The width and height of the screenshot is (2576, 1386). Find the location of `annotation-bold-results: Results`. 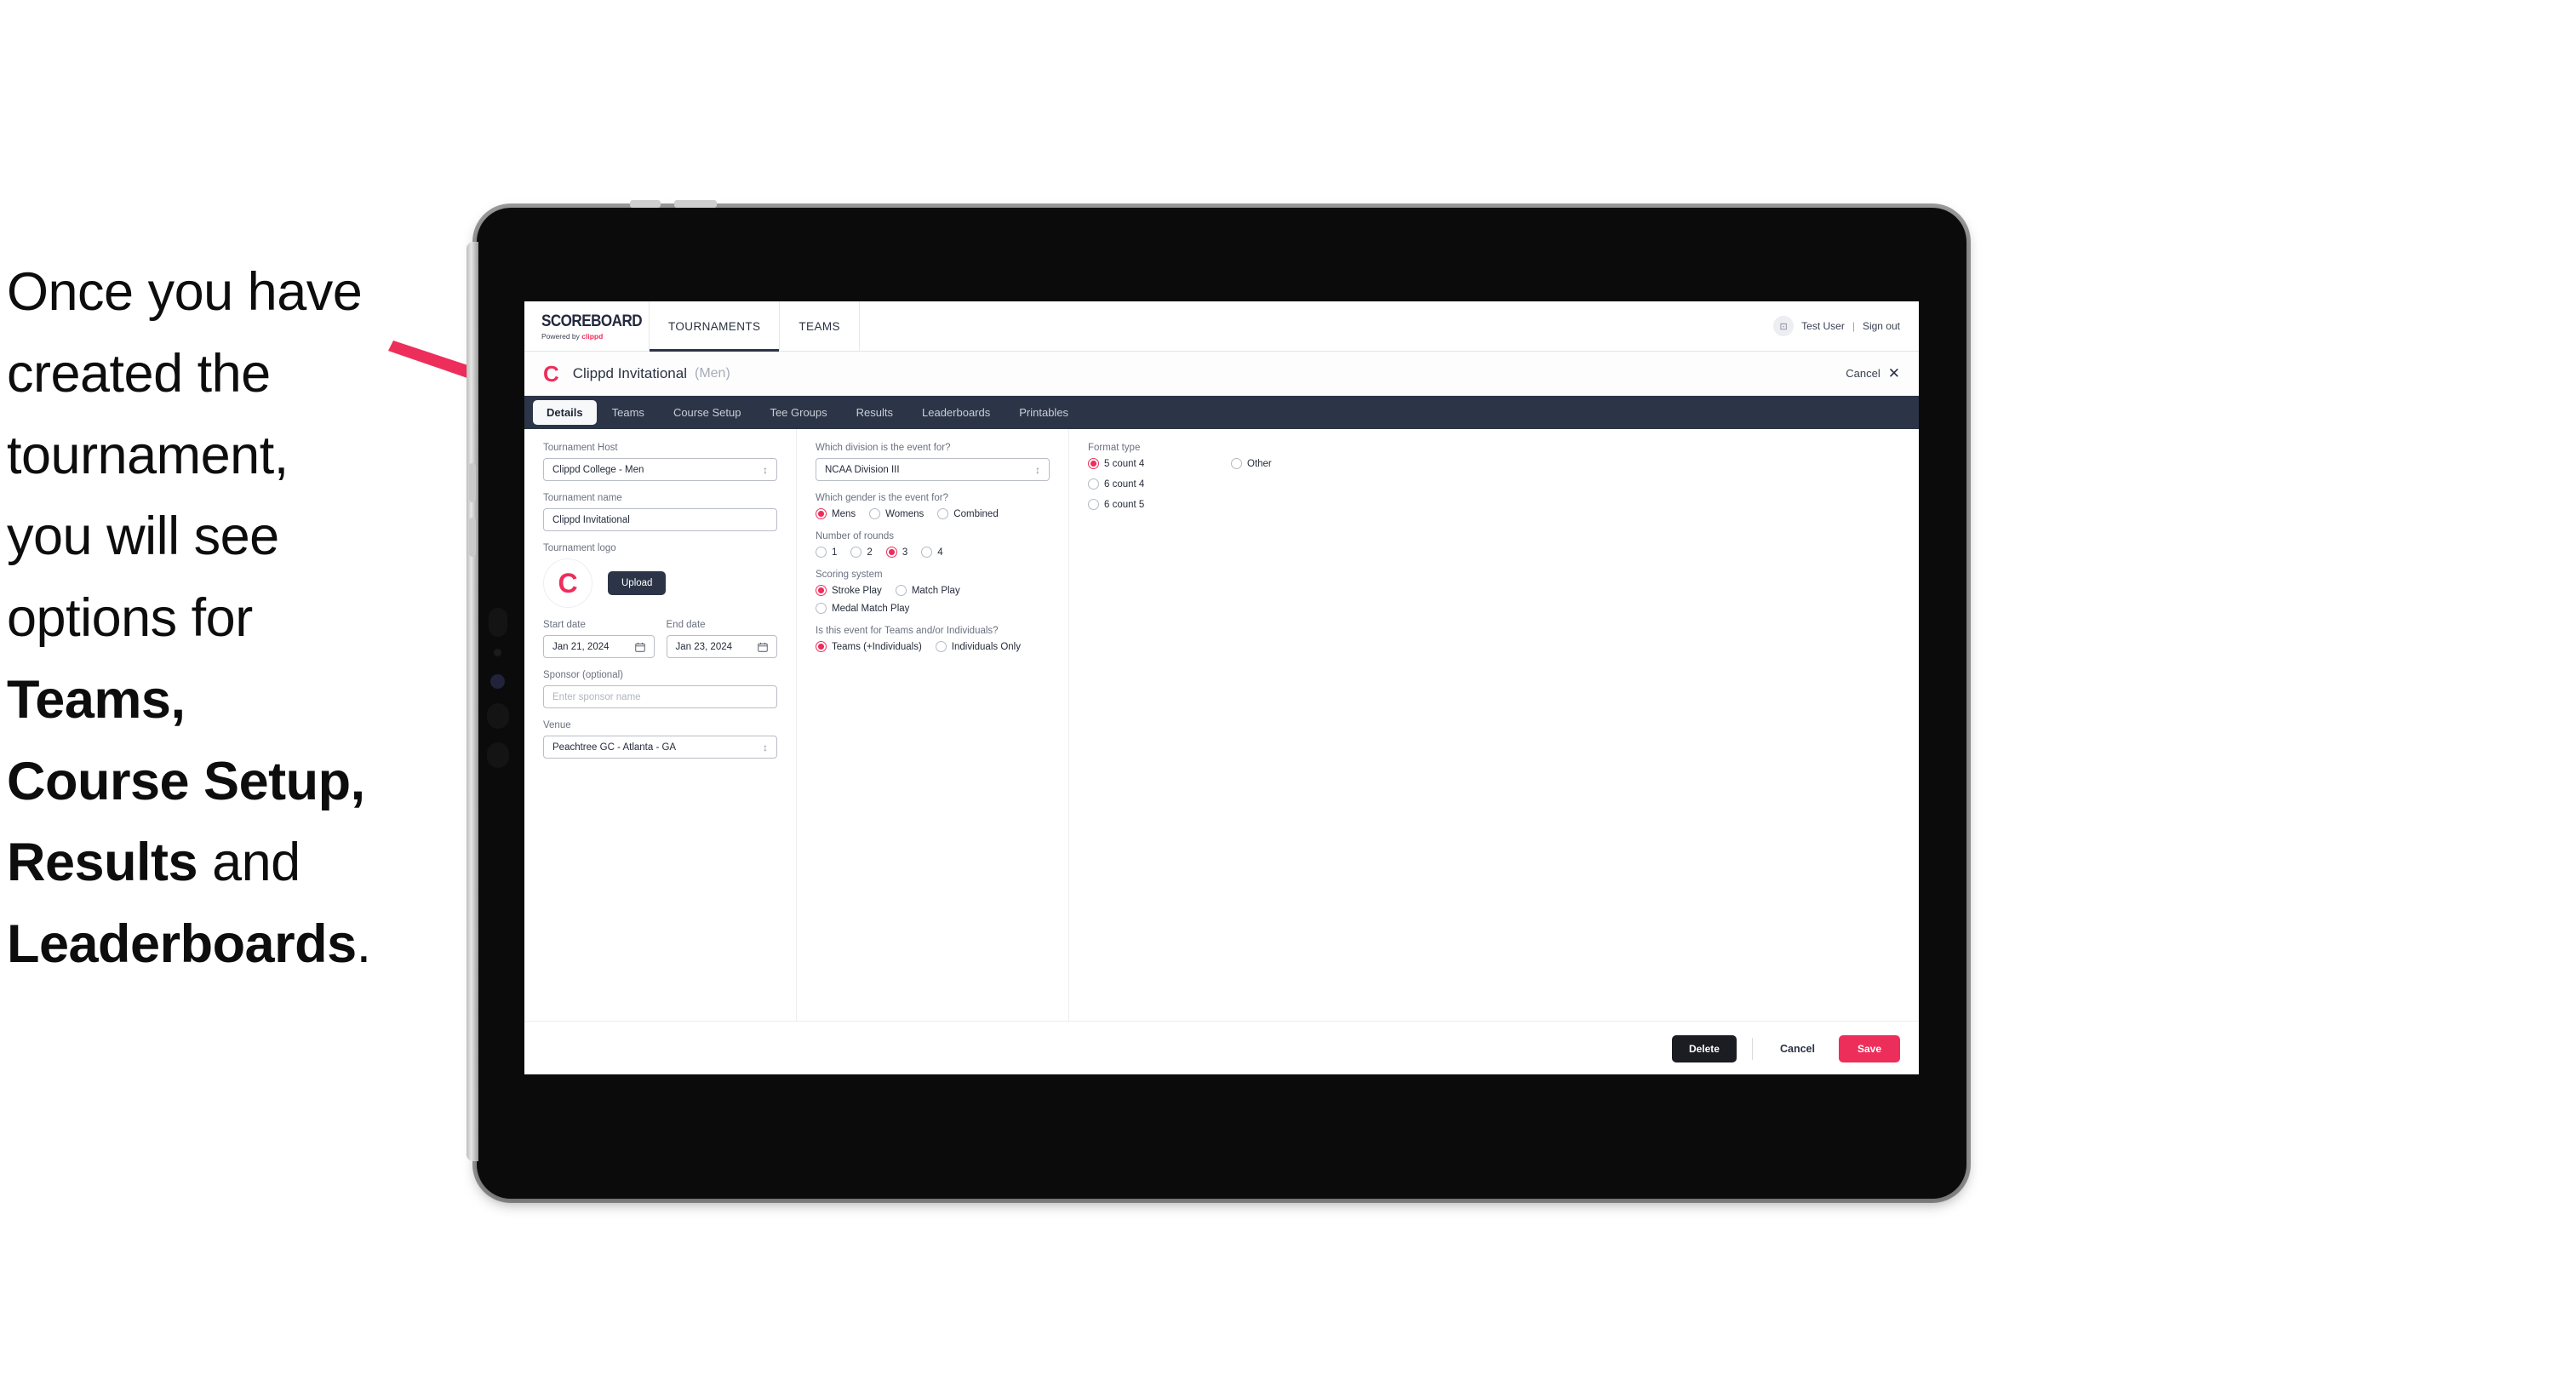

annotation-bold-results: Results is located at coordinates (103, 863).